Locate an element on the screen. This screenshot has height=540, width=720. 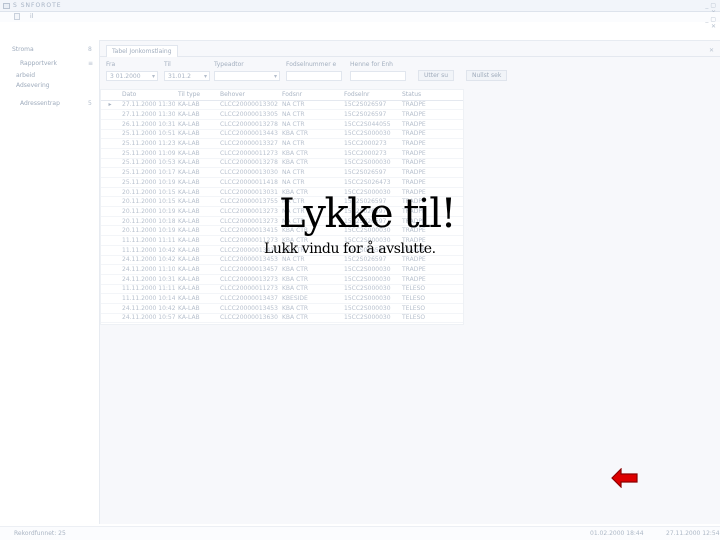
from-date-field: 3 01.2000 ▾ is located at coordinates (132, 76).